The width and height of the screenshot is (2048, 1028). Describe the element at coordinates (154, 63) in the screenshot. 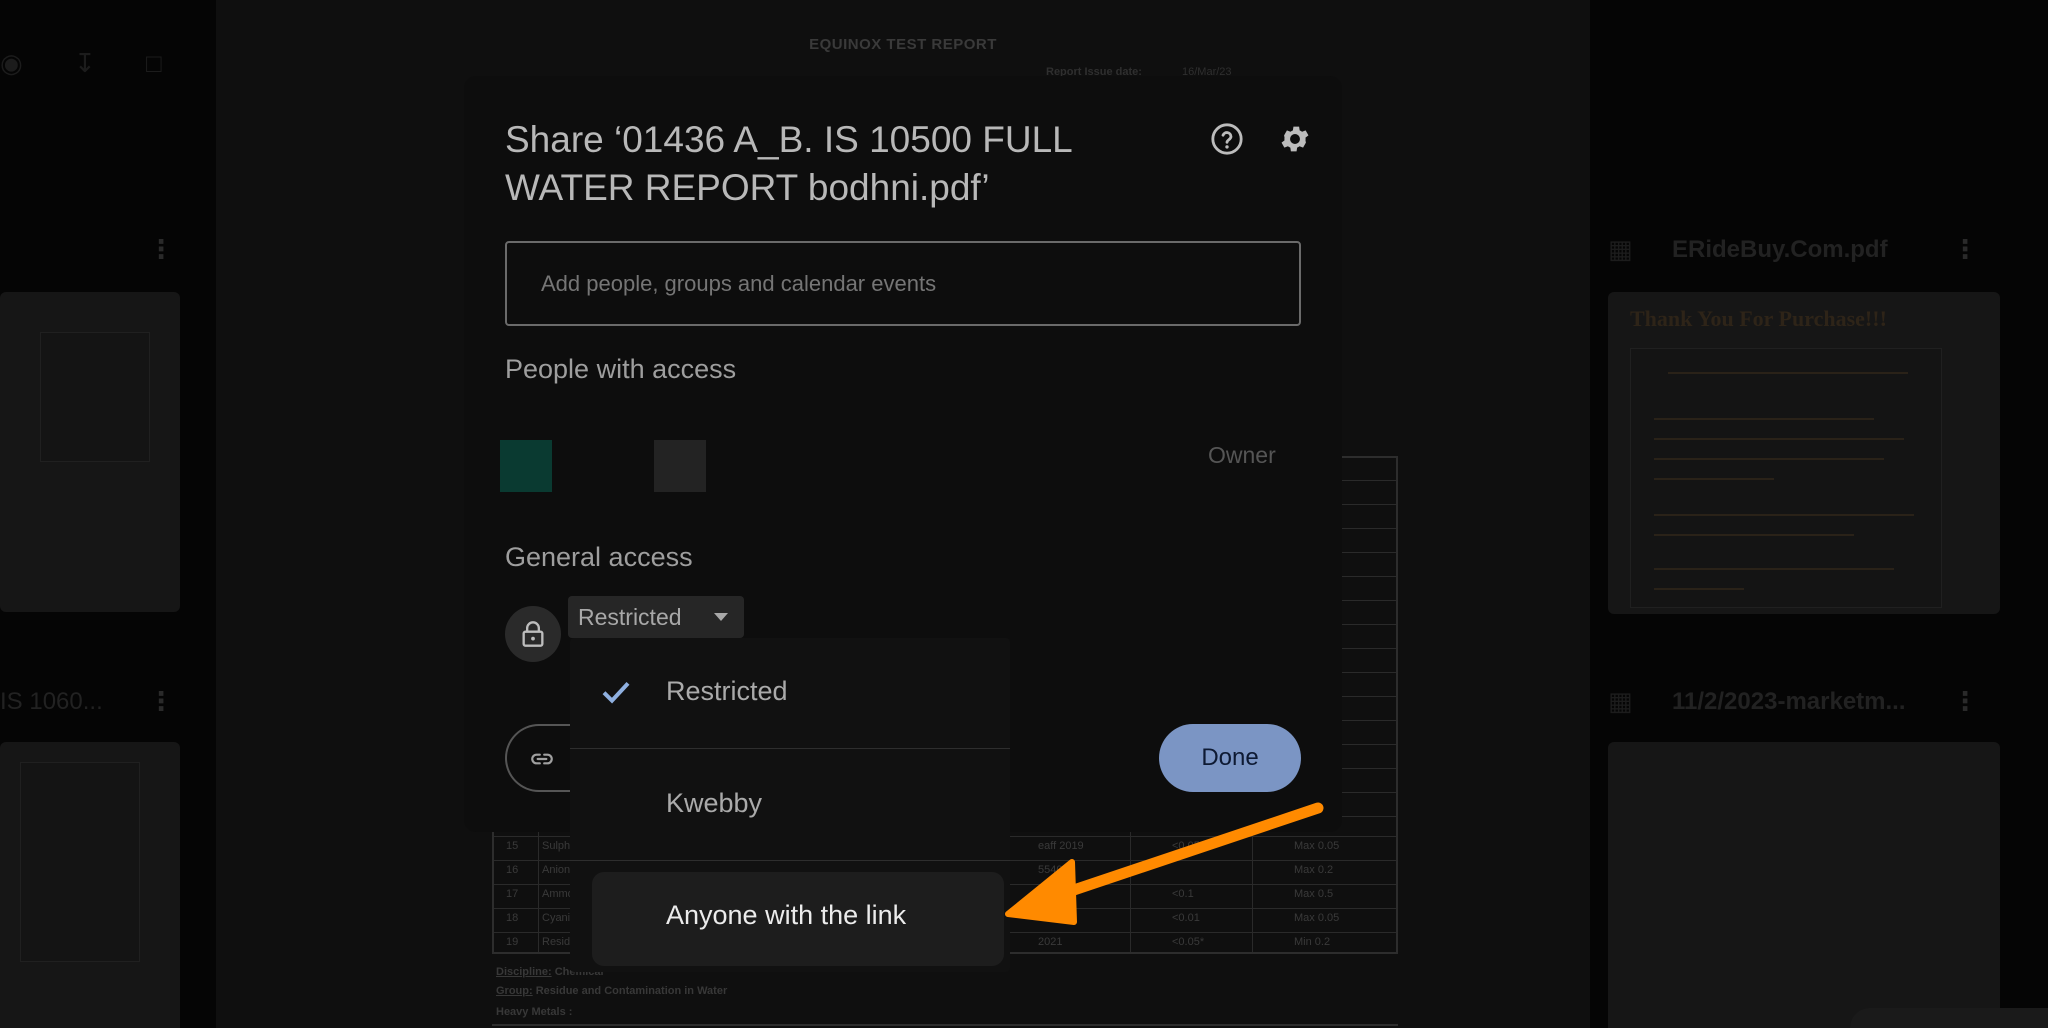

I see `folder-move-icon: □` at that location.